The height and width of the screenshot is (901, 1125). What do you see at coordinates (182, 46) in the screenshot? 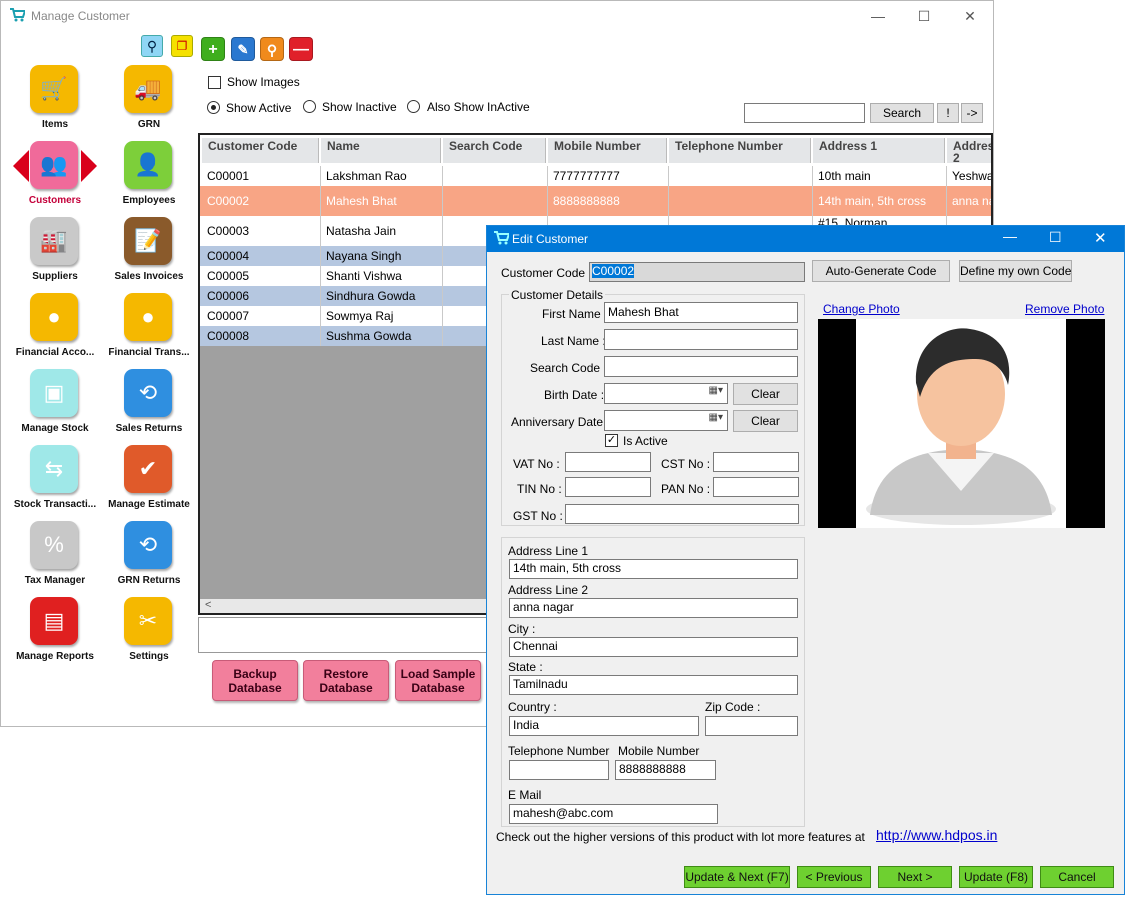
I see `sidebar-windows-icon: ❐` at bounding box center [182, 46].